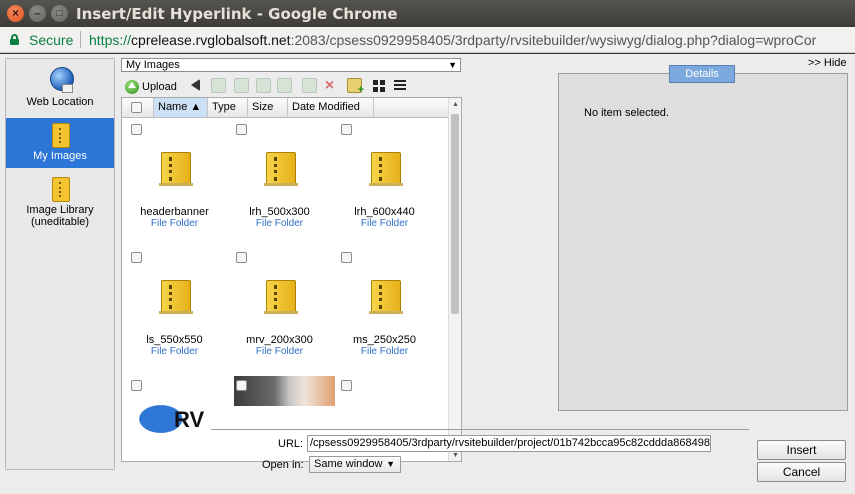 This screenshot has width=855, height=494. What do you see at coordinates (263, 85) in the screenshot?
I see `copy-icon` at bounding box center [263, 85].